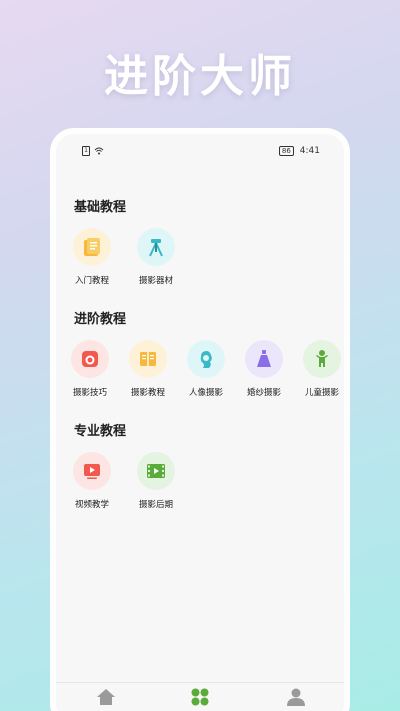  I want to click on item-children: 儿童摄影, so click(319, 369).